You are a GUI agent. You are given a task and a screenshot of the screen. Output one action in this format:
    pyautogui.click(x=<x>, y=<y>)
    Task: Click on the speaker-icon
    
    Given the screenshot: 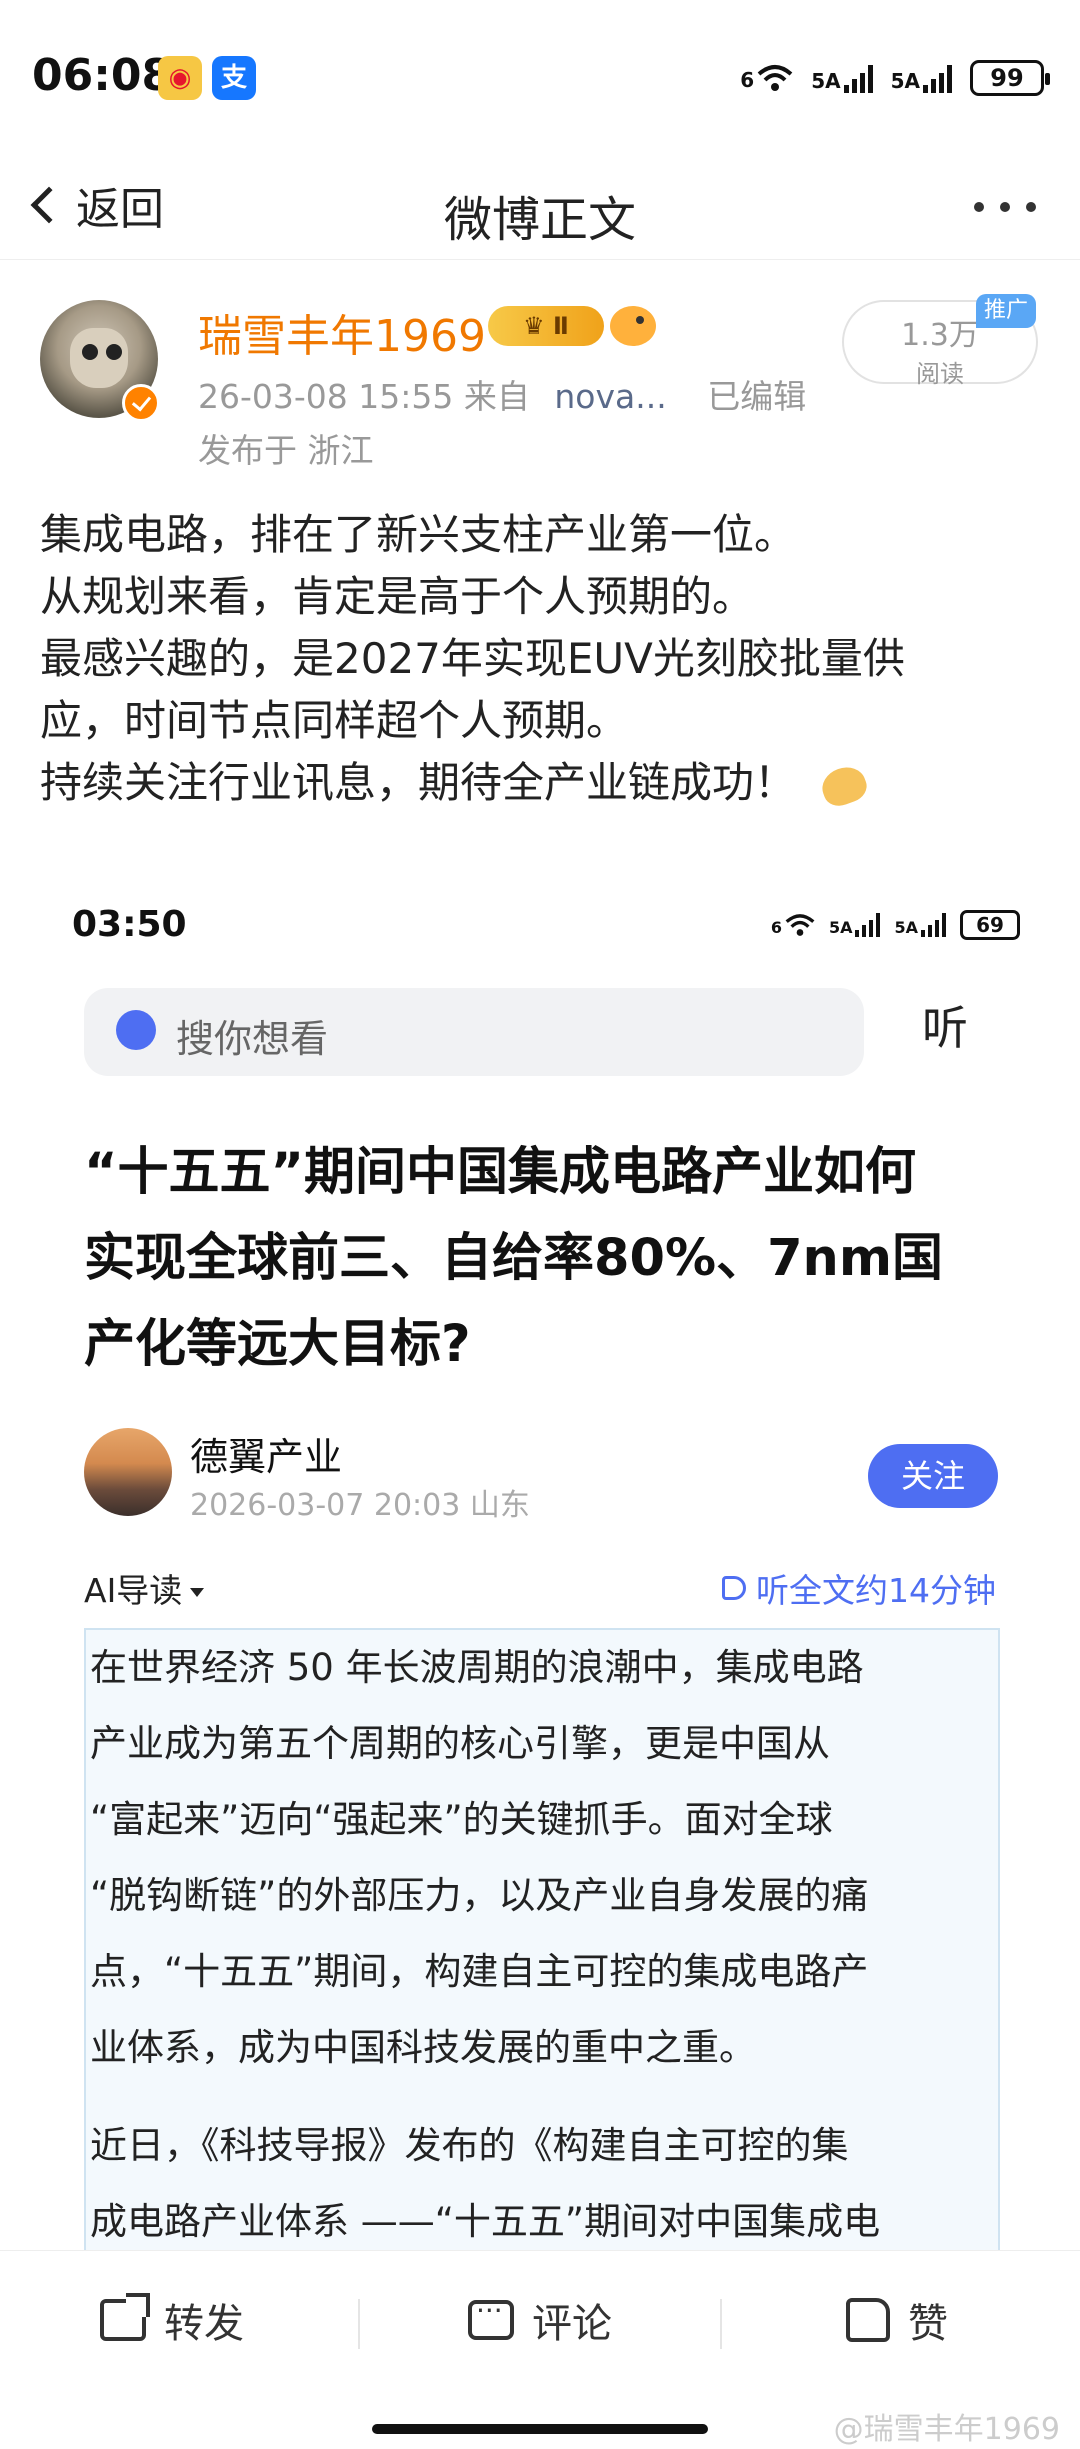 What is the action you would take?
    pyautogui.click(x=734, y=1588)
    